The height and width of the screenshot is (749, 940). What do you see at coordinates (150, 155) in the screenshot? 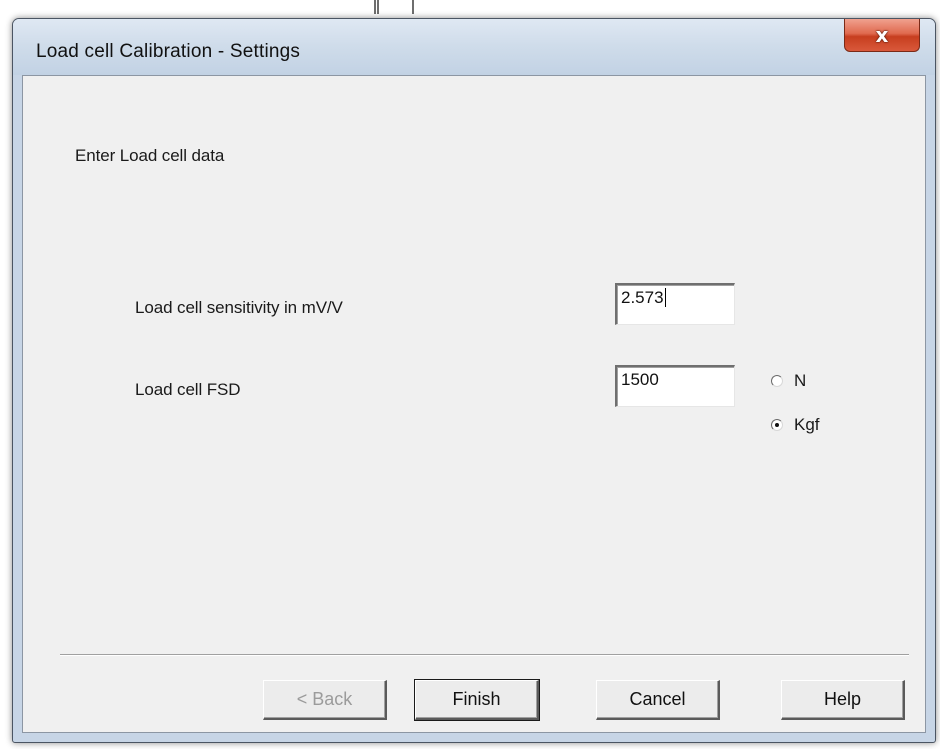
I see `section-heading: Enter Load cell data` at bounding box center [150, 155].